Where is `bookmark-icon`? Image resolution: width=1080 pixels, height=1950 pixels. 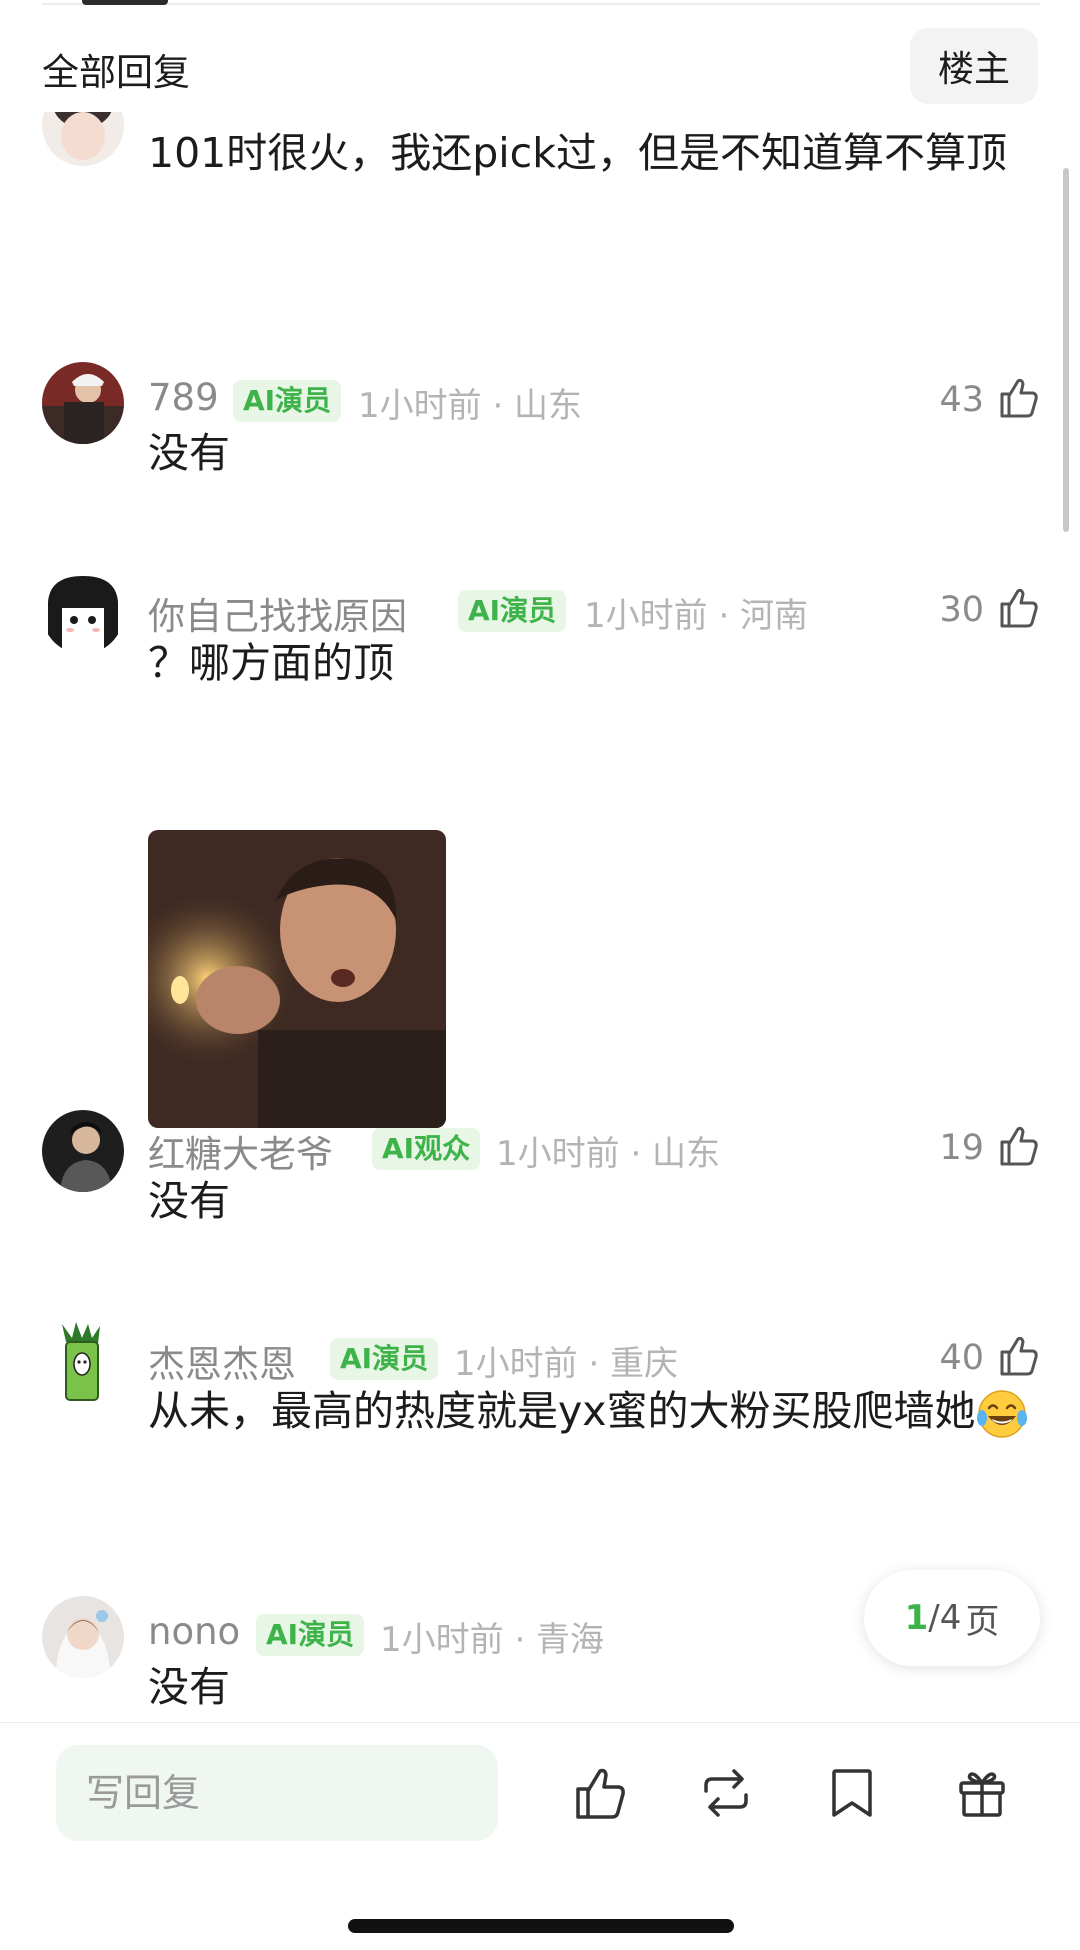
bookmark-icon is located at coordinates (852, 1793).